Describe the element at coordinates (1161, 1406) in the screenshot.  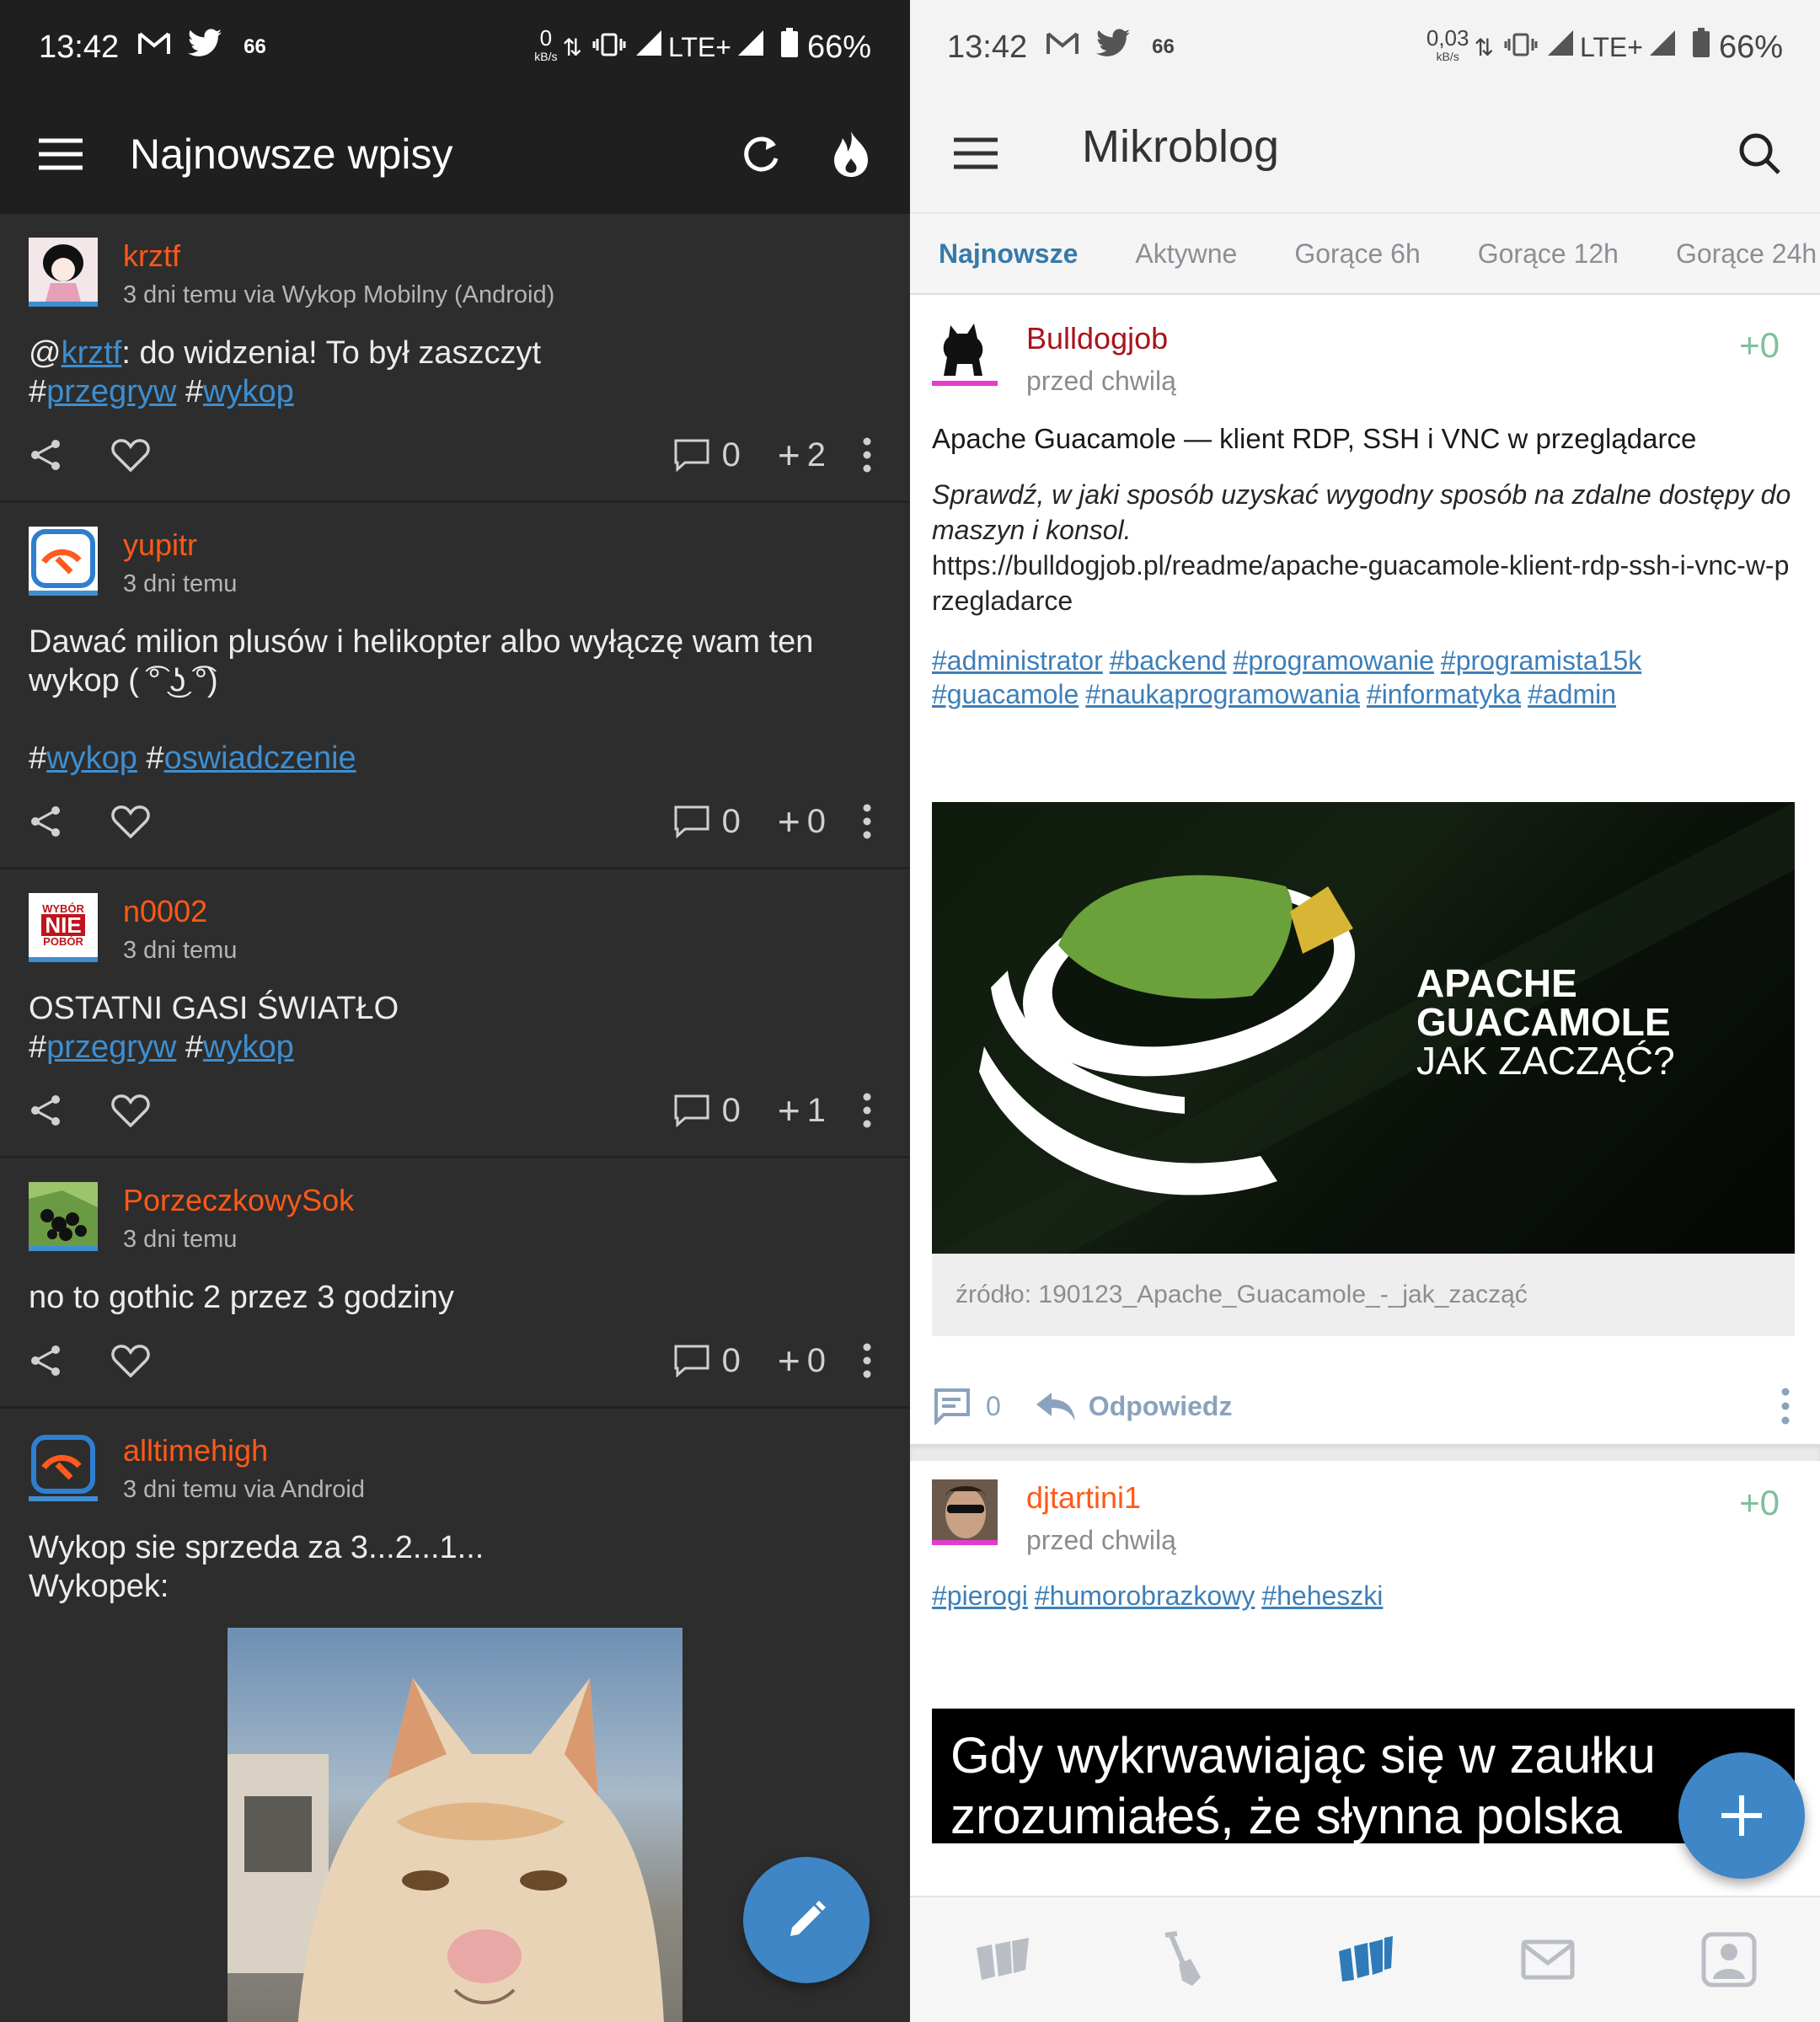
I see `reply-button: Odpowiedz` at that location.